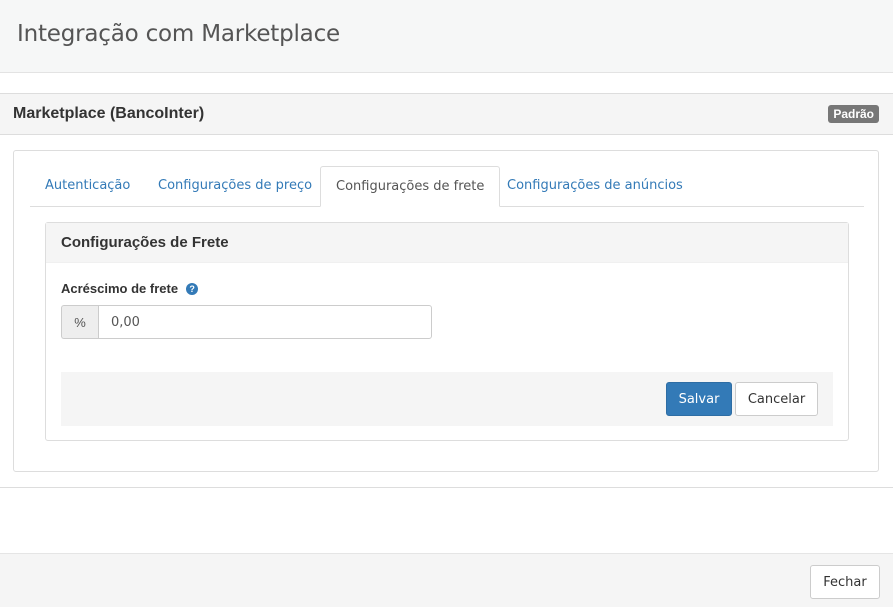 The image size is (893, 607). Describe the element at coordinates (410, 186) in the screenshot. I see `tab-shipping-settings: Configurações de frete` at that location.